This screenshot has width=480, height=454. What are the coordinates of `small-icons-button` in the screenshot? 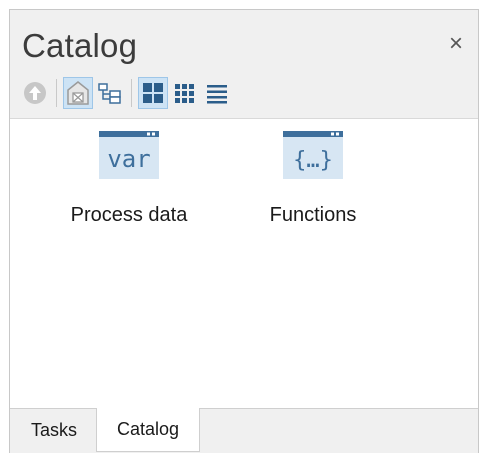 It's located at (185, 93).